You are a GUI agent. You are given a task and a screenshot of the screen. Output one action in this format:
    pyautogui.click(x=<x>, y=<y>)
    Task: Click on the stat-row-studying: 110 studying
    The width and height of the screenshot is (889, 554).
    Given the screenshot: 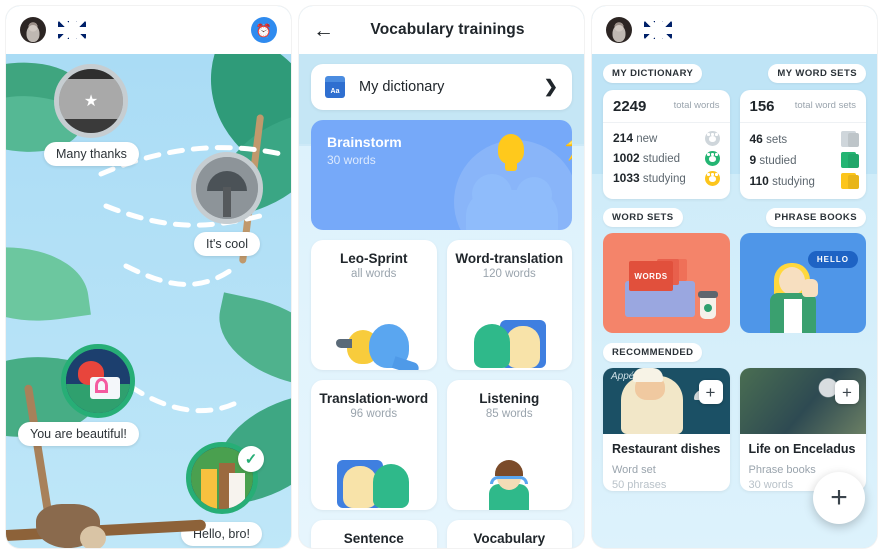 What is the action you would take?
    pyautogui.click(x=803, y=180)
    